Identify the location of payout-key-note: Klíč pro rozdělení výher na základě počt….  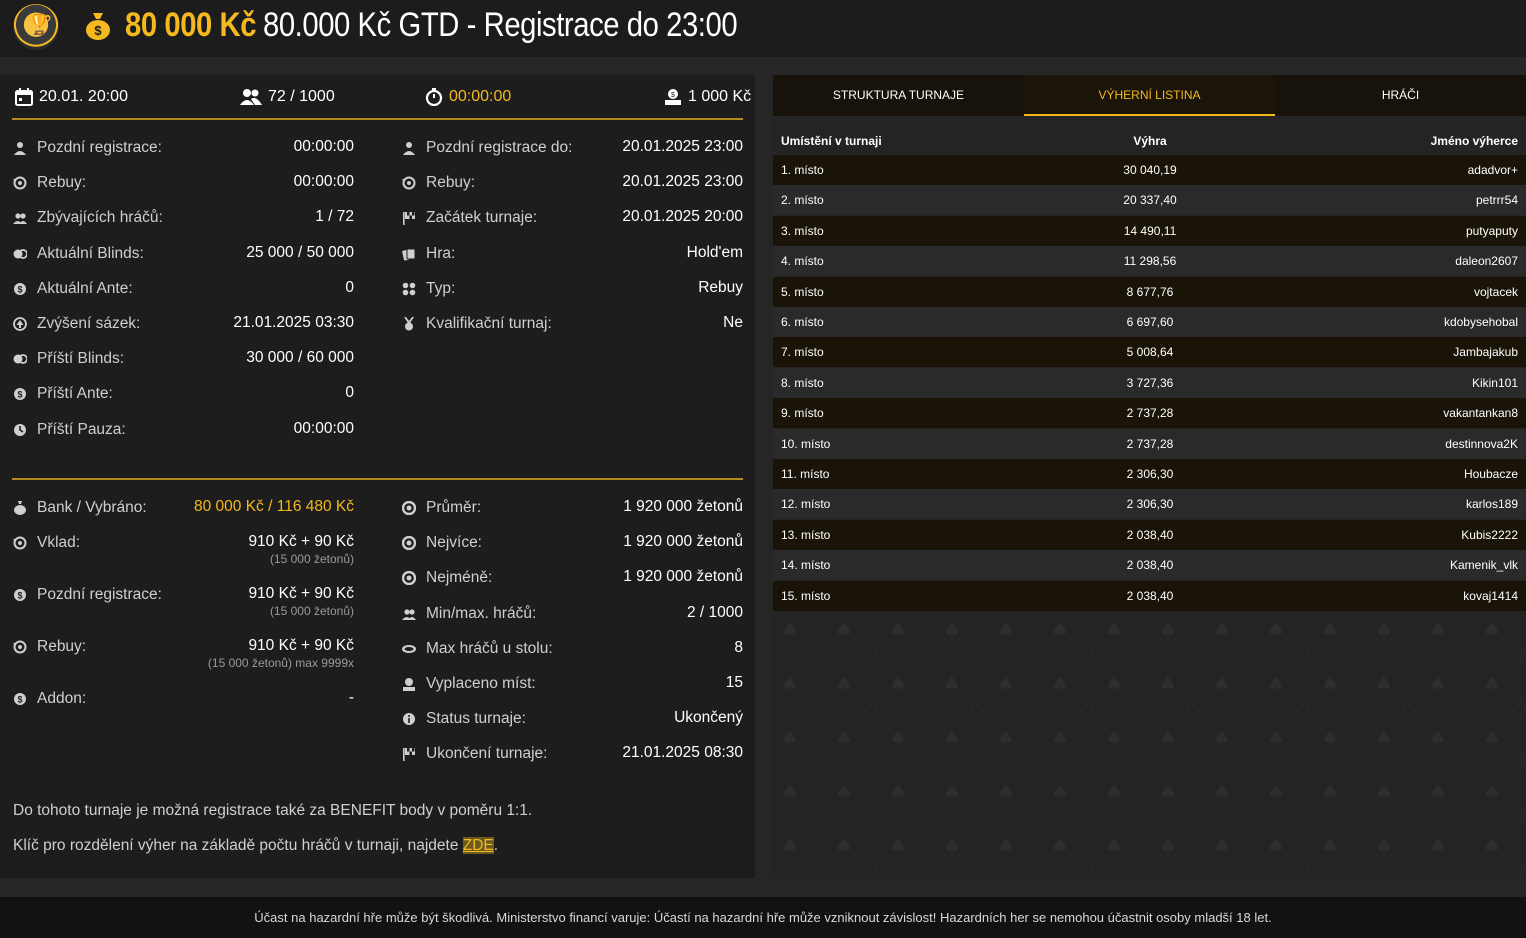
(255, 846).